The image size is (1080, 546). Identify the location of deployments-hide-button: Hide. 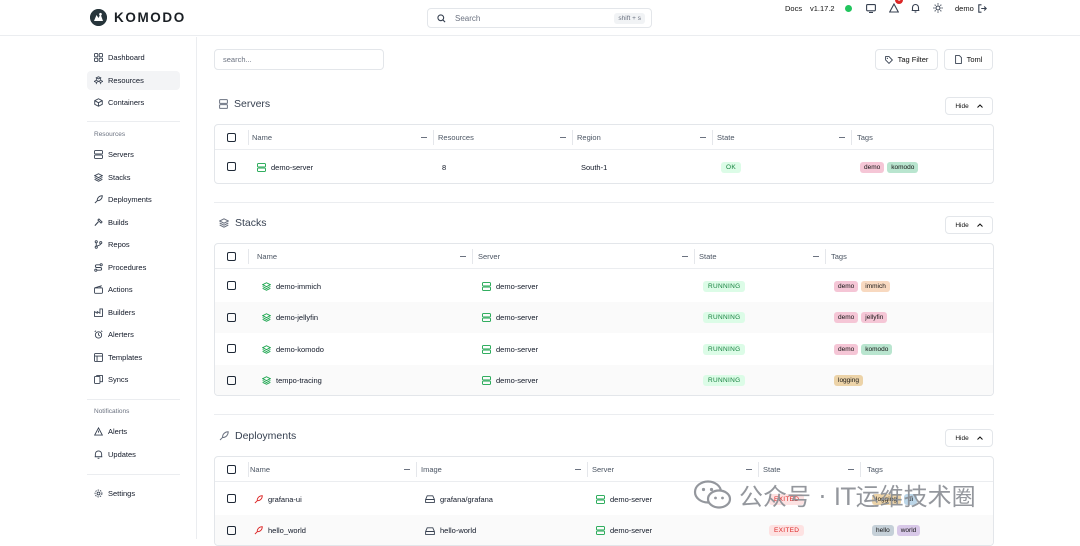
(969, 438).